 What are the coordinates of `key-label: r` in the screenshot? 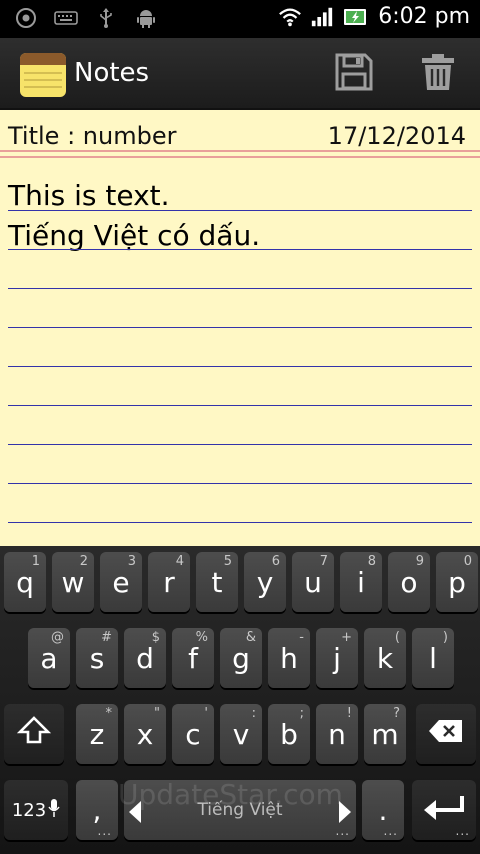 It's located at (169, 582).